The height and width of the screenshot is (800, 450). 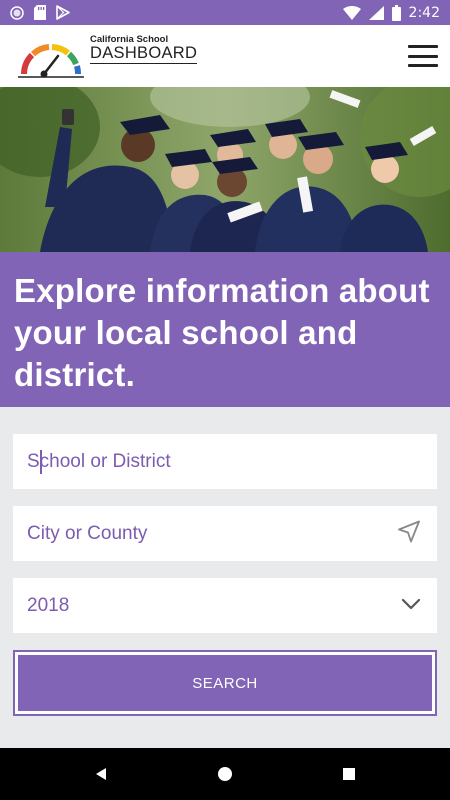 I want to click on school-or-district-field, so click(x=225, y=461).